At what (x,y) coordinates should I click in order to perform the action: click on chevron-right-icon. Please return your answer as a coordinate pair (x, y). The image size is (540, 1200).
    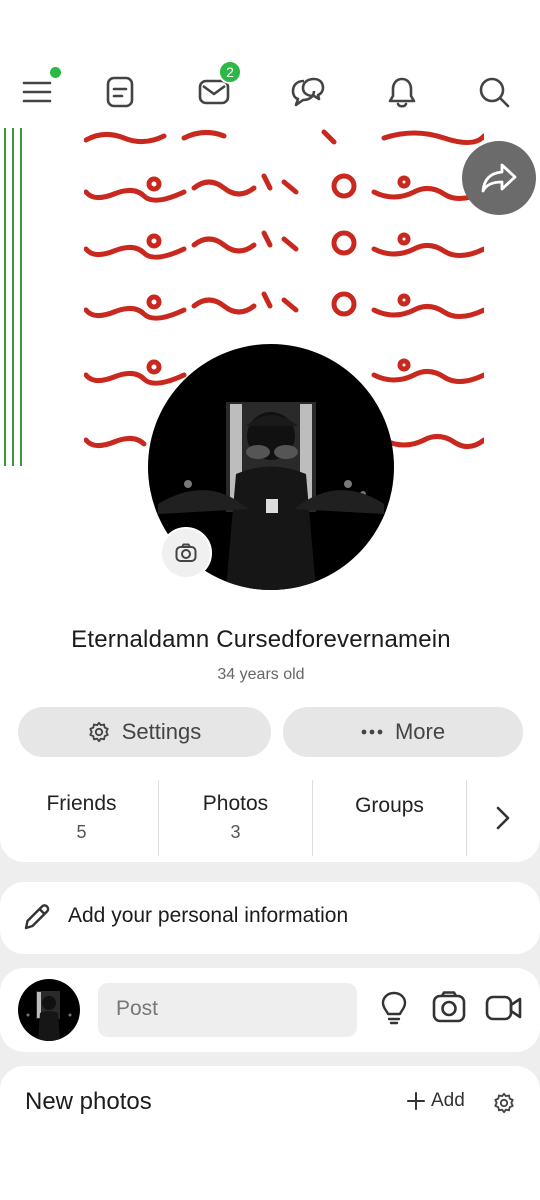
    Looking at the image, I should click on (503, 818).